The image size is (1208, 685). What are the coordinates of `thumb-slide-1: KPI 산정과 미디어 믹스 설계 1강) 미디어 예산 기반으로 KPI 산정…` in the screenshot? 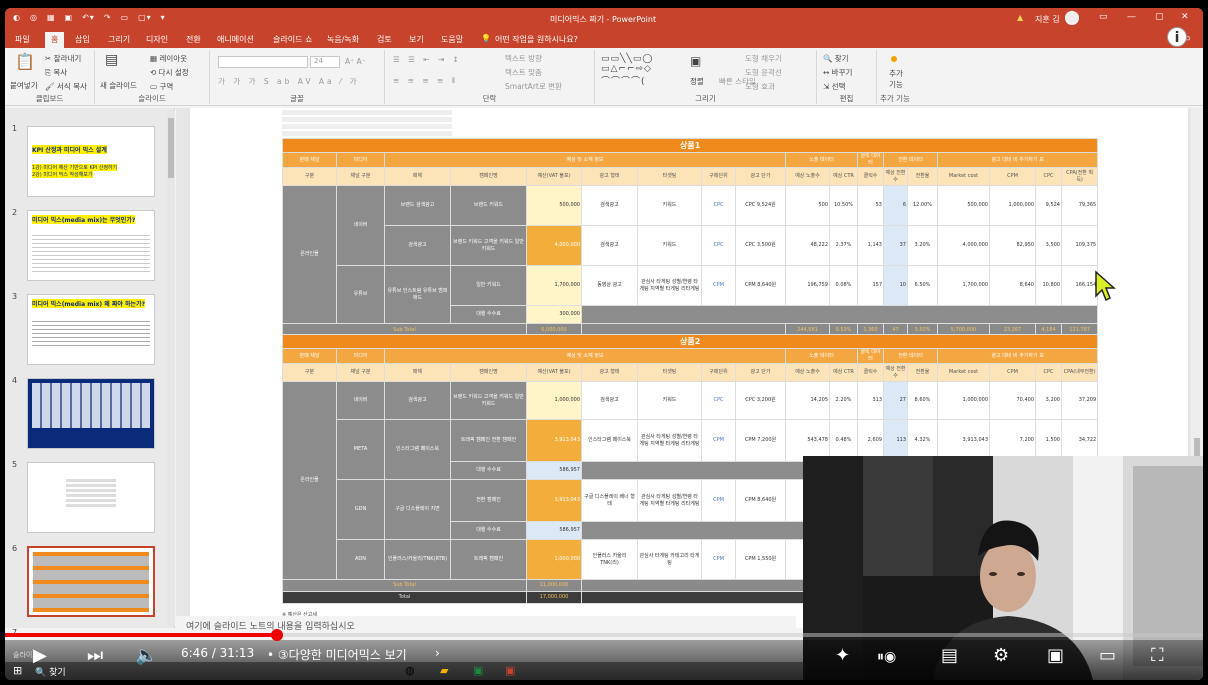 It's located at (91, 161).